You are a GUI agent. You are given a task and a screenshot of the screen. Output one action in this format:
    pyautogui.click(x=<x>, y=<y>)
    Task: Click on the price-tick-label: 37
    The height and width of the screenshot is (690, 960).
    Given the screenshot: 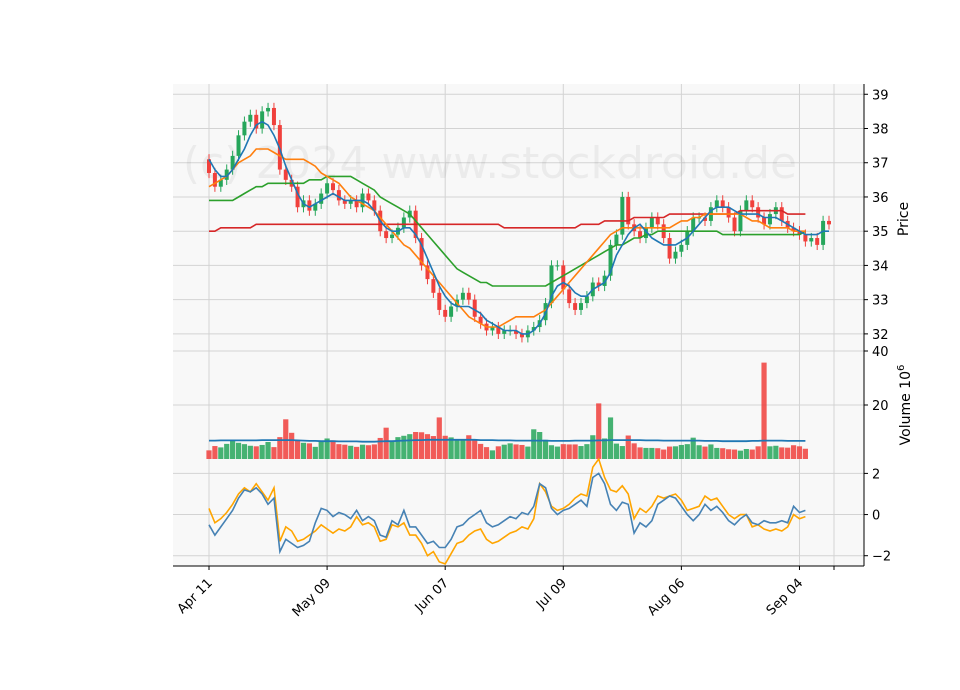 What is the action you would take?
    pyautogui.click(x=880, y=164)
    